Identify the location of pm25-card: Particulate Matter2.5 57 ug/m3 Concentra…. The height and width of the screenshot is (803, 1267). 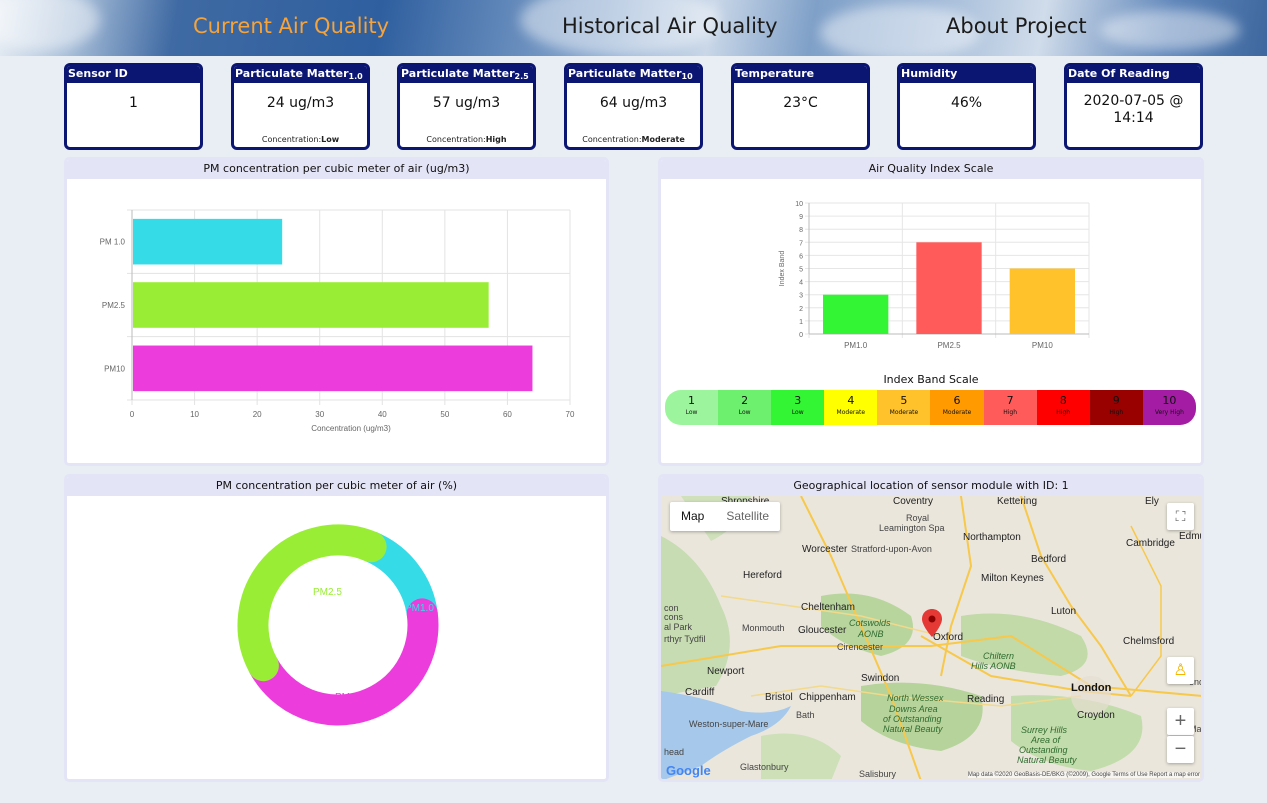
(466, 106).